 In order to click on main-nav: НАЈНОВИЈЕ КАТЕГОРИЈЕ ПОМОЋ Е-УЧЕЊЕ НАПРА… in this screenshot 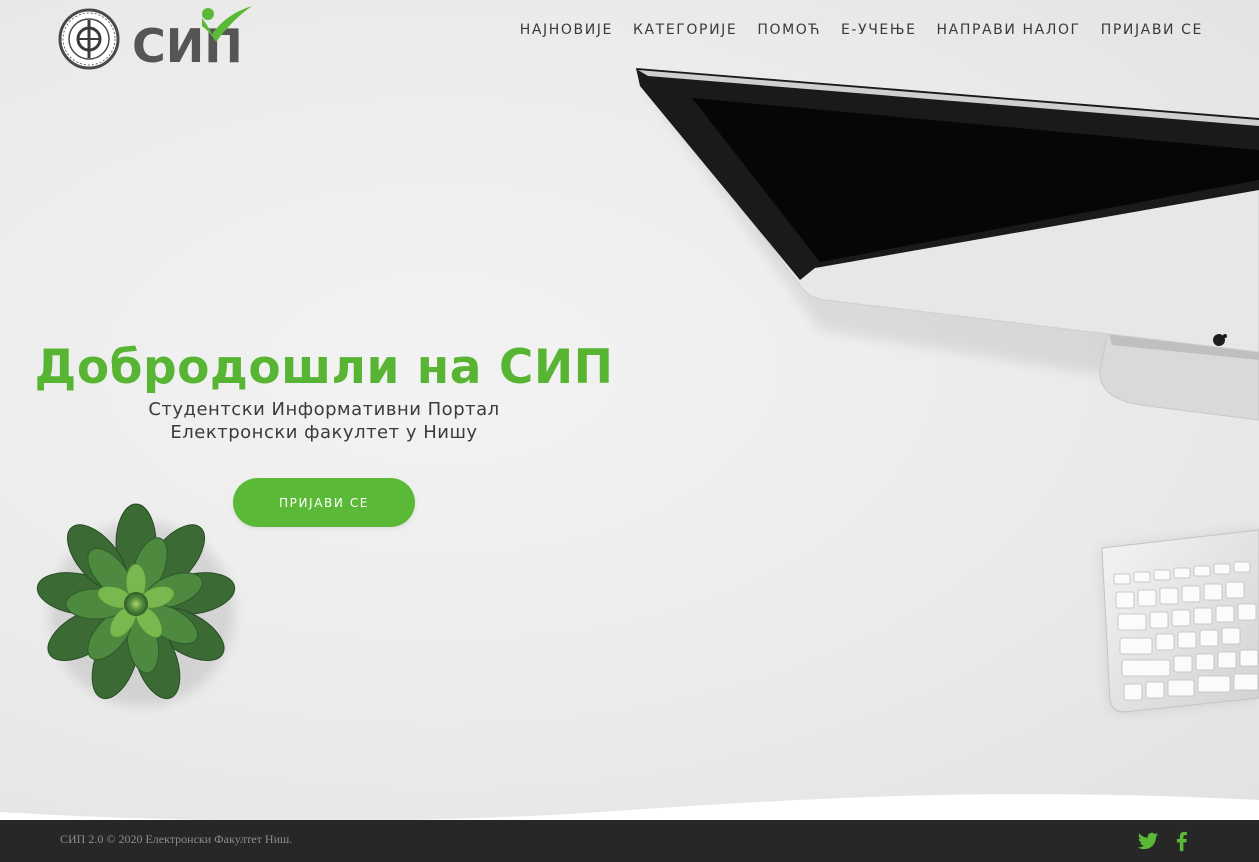, I will do `click(861, 30)`.